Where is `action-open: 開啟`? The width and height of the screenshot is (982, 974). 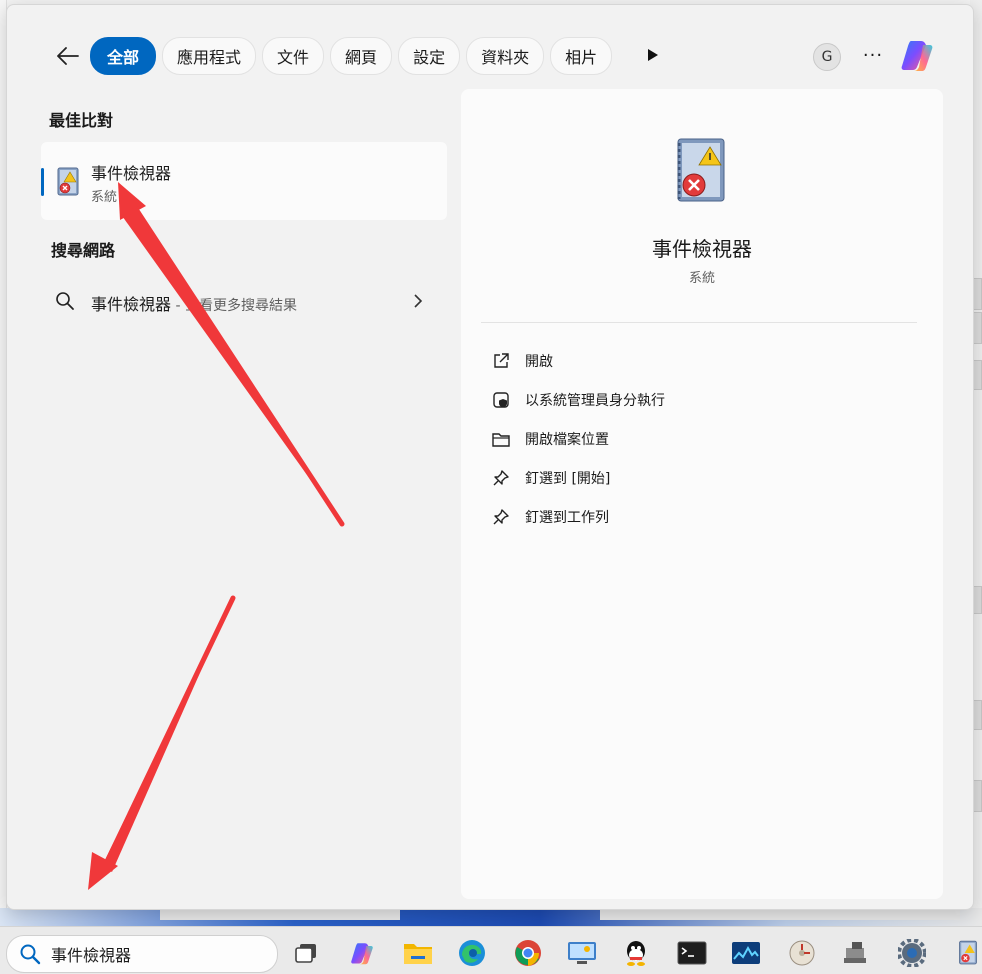
action-open: 開啟 is located at coordinates (522, 361).